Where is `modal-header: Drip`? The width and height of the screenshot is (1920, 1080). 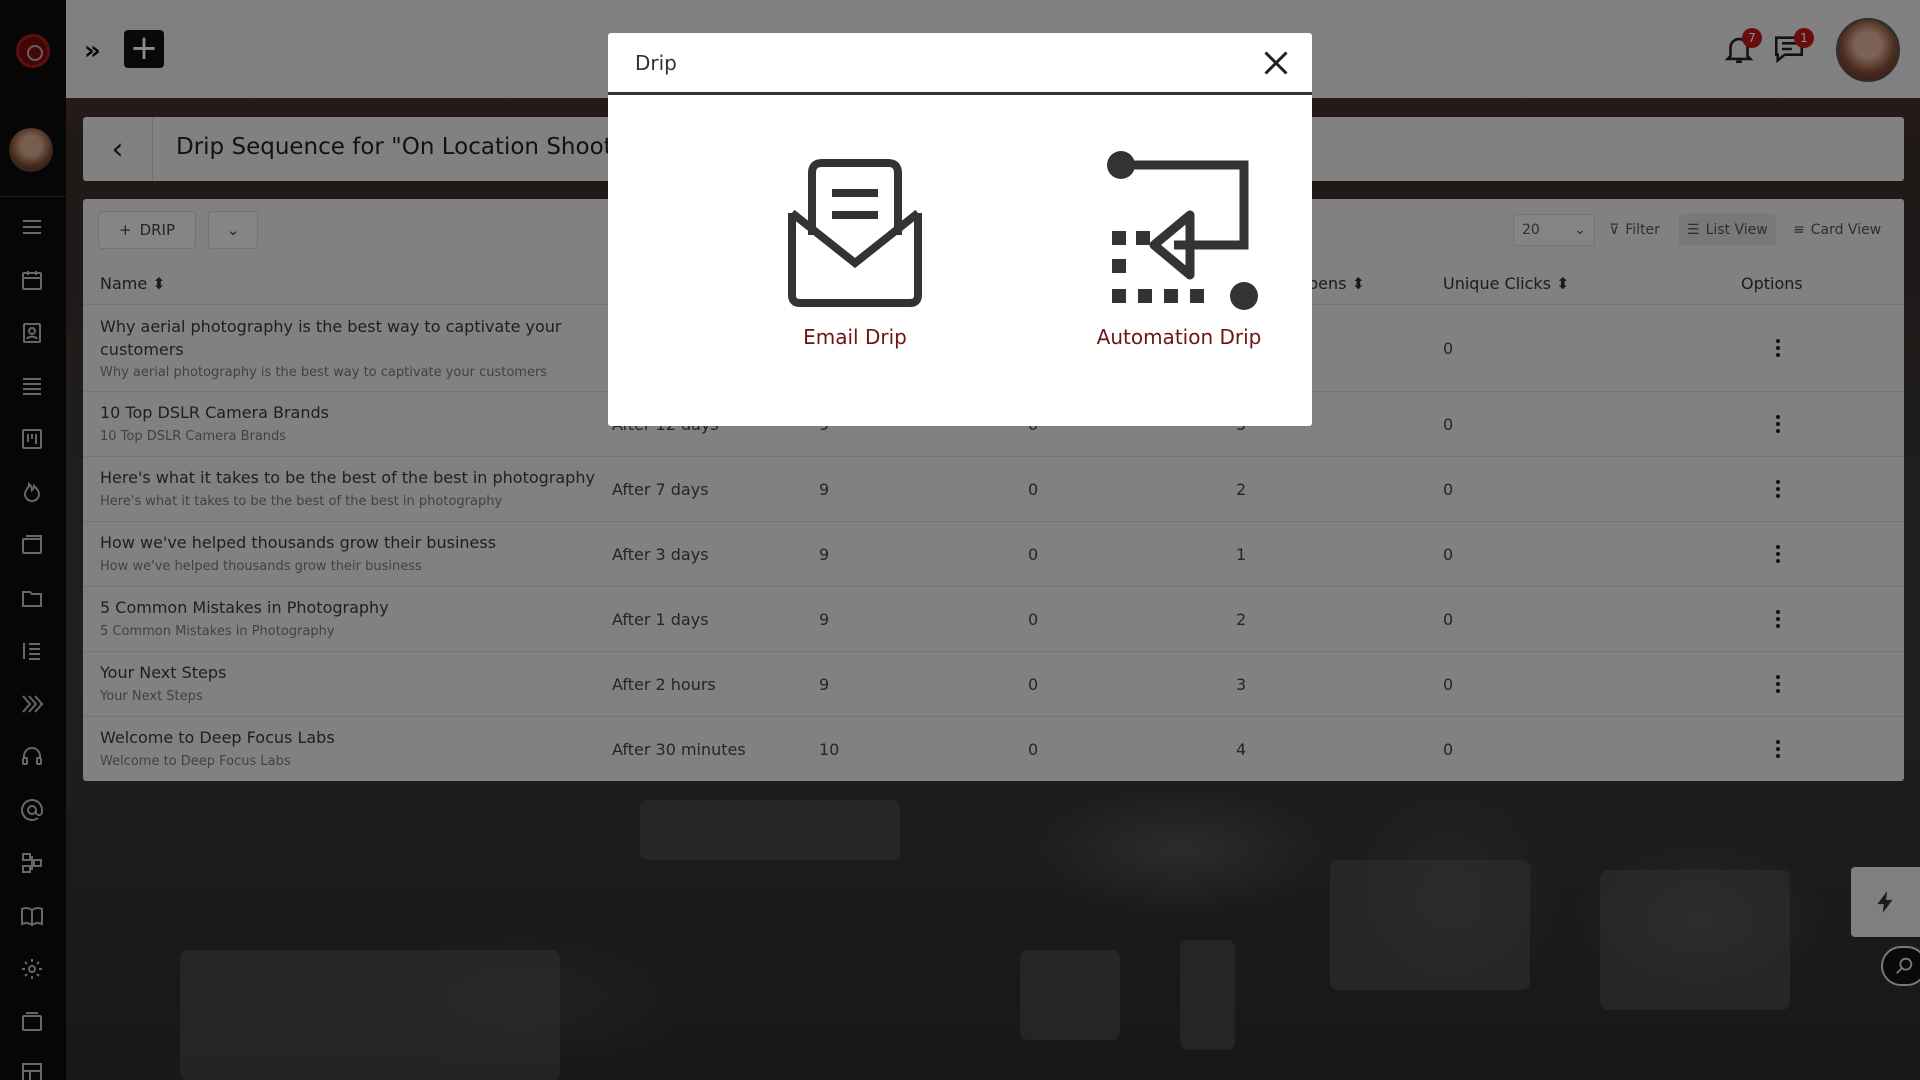 modal-header: Drip is located at coordinates (960, 64).